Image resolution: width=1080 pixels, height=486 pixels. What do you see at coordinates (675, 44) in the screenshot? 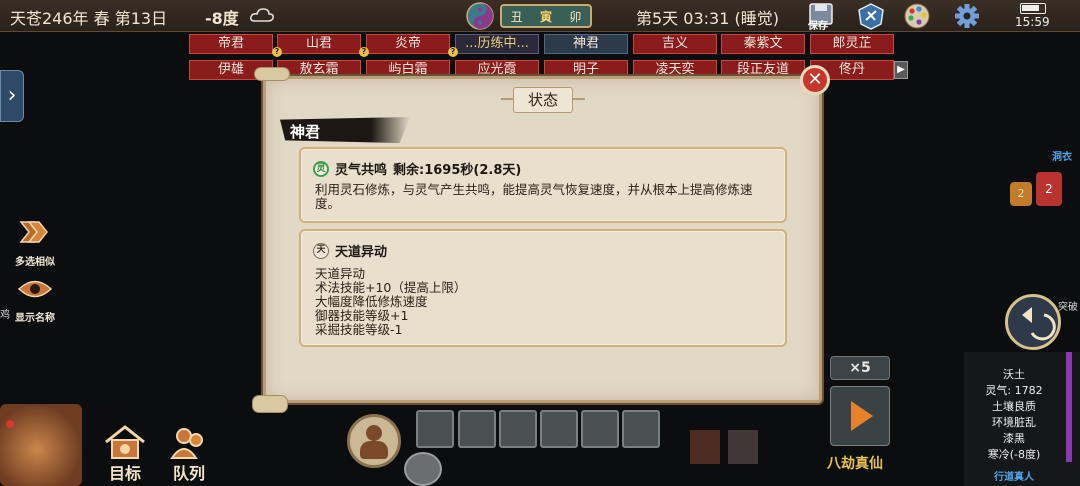
I see `name-tab: 吉义` at bounding box center [675, 44].